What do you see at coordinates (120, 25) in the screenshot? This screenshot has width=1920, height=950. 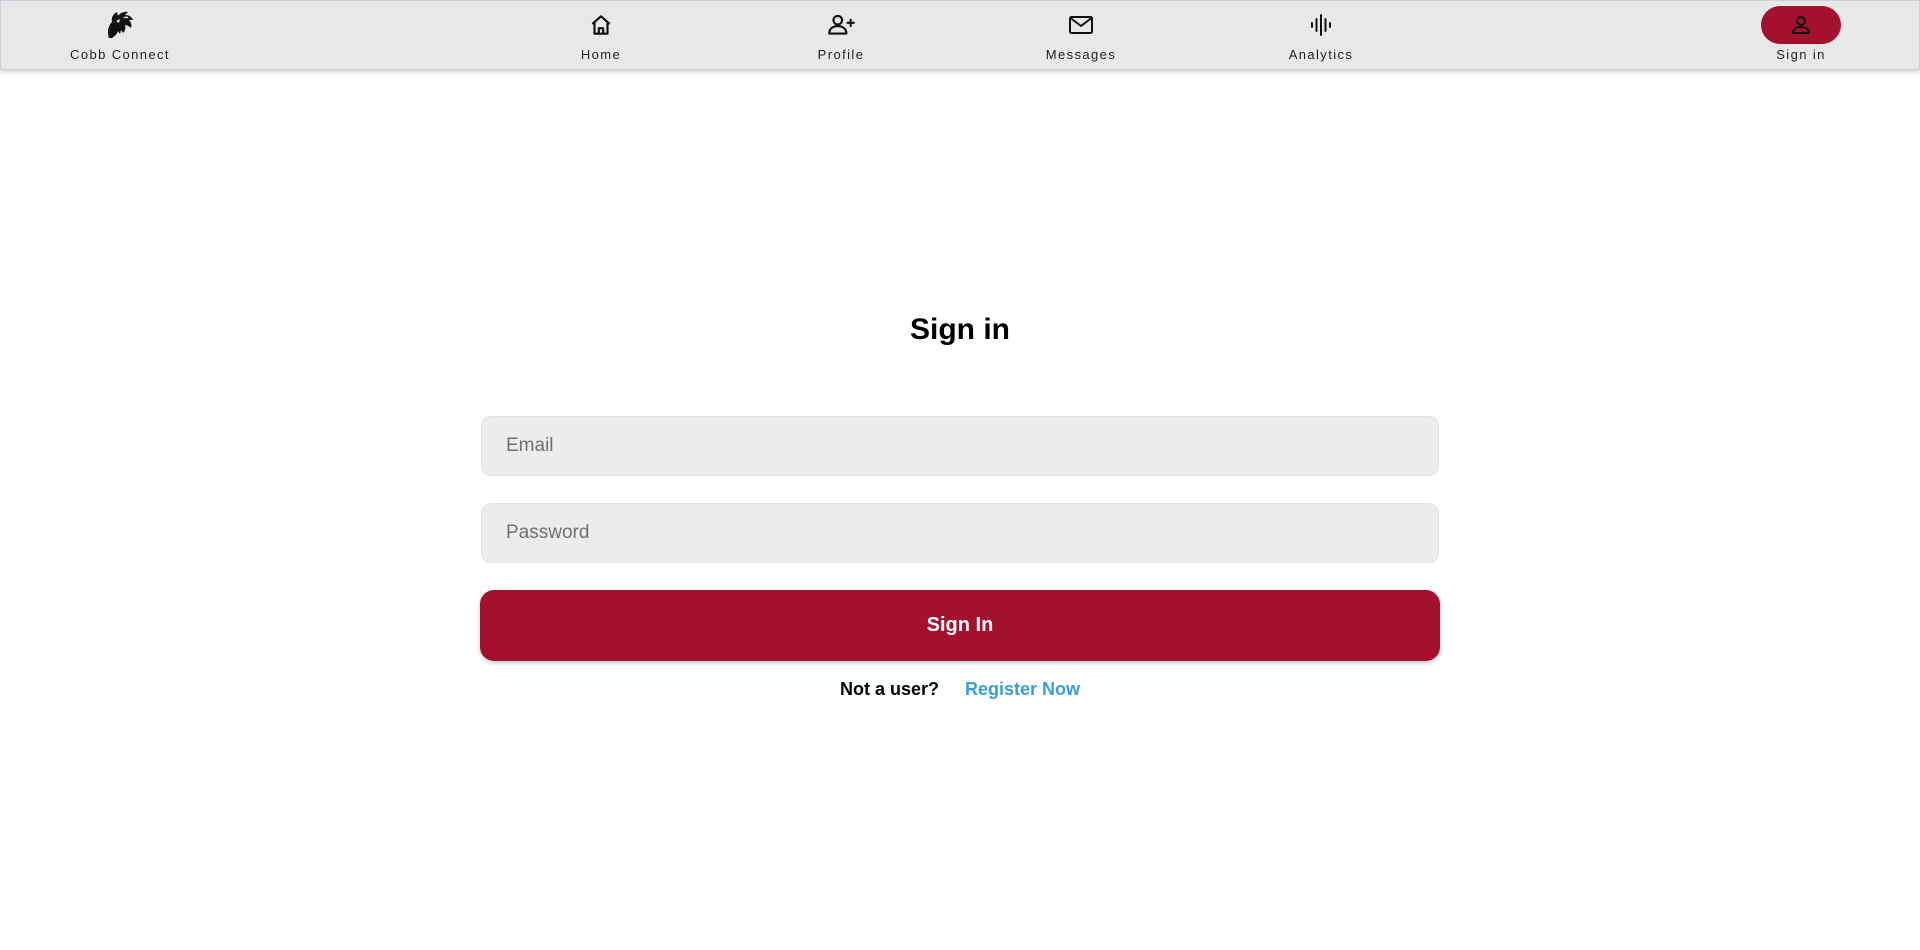 I see `cougar-logo-icon` at bounding box center [120, 25].